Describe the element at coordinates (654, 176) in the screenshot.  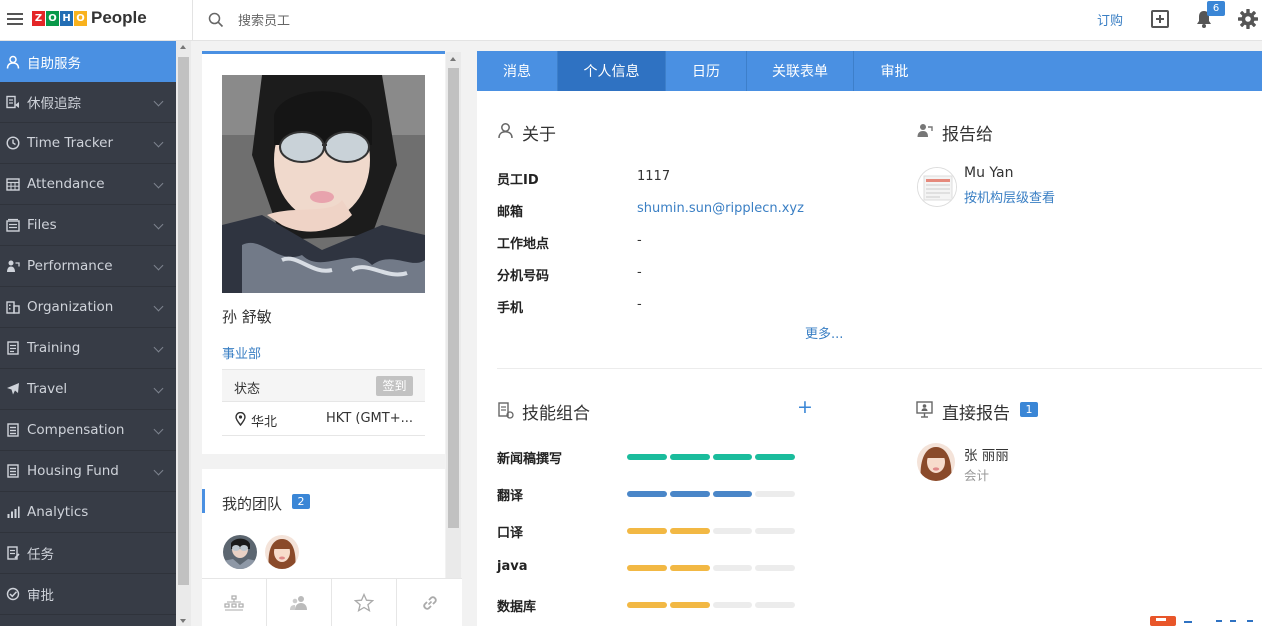
I see `field-value-employee-id: 1117` at that location.